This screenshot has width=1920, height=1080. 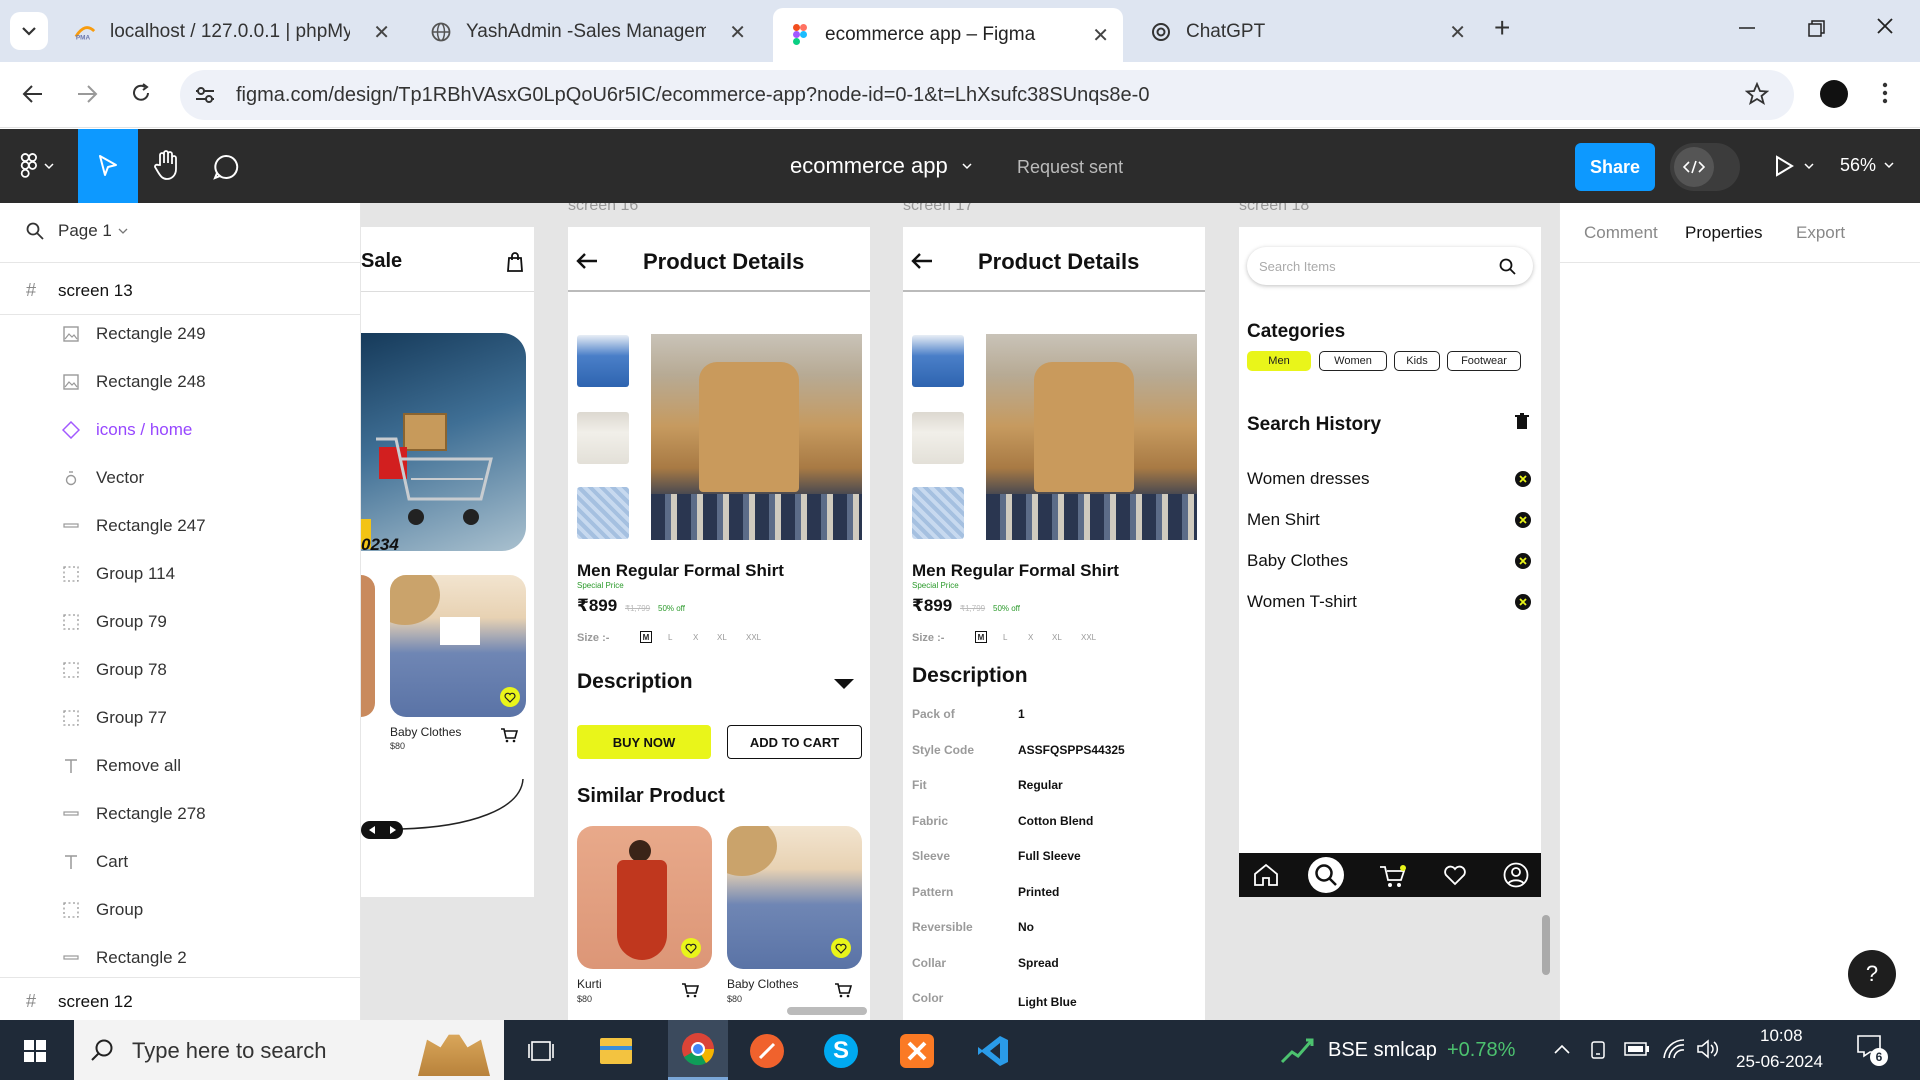 I want to click on nav-search-active, so click(x=1326, y=875).